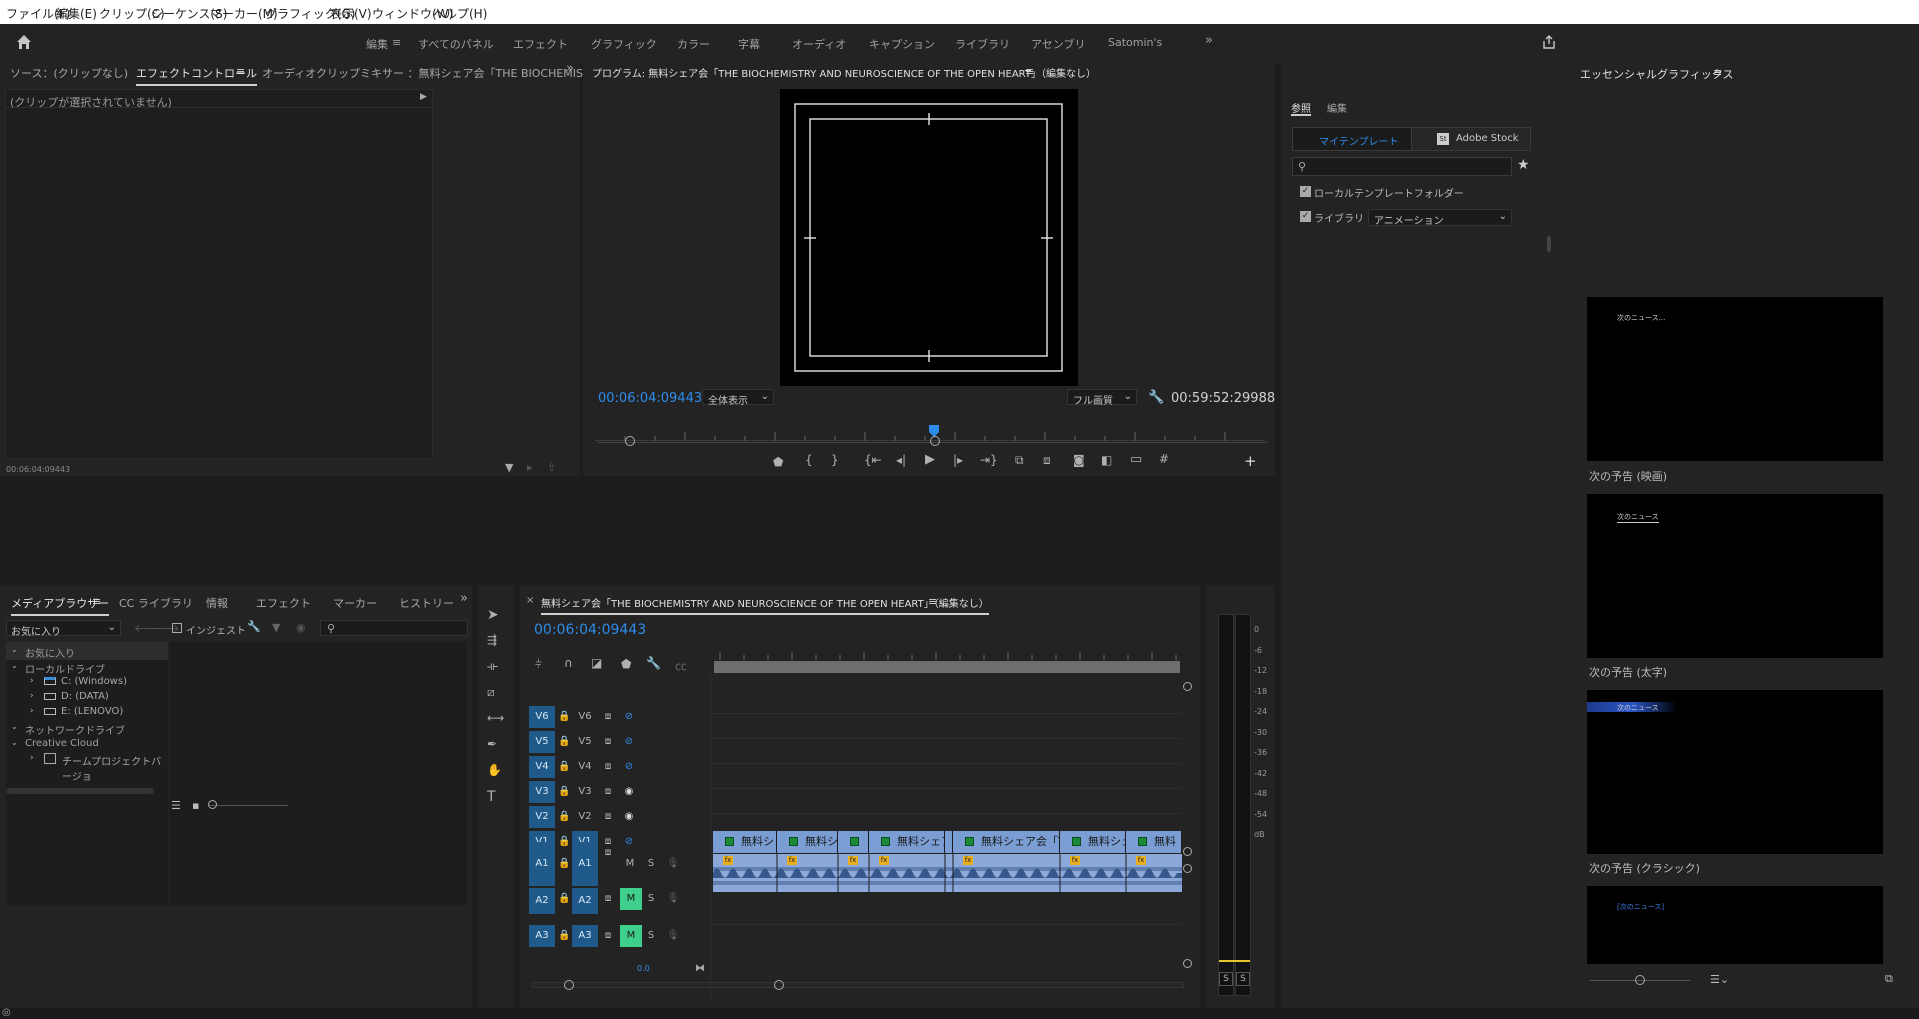  Describe the element at coordinates (585, 742) in the screenshot. I see `track-name-v5: V5` at that location.